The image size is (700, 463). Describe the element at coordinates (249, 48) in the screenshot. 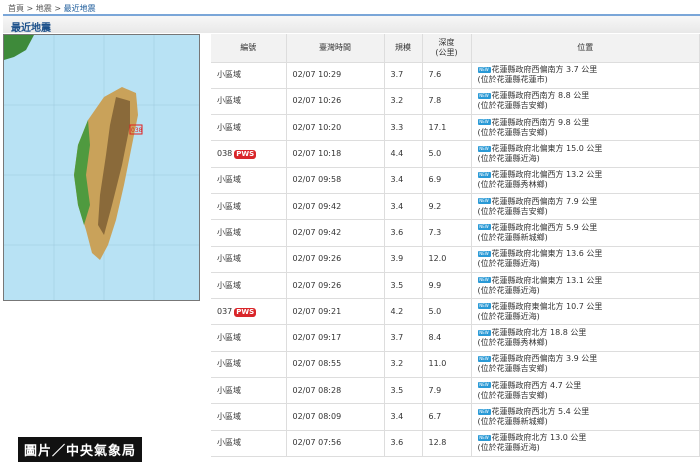

I see `header-id: 編號` at that location.